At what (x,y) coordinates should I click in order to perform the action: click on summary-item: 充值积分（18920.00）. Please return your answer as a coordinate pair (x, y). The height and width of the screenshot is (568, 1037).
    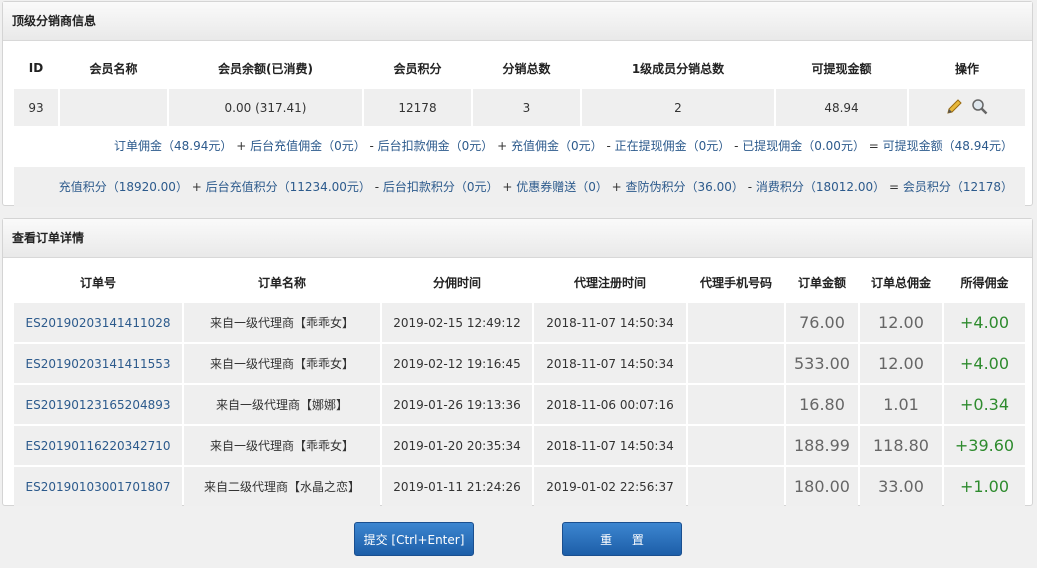
    Looking at the image, I should click on (123, 187).